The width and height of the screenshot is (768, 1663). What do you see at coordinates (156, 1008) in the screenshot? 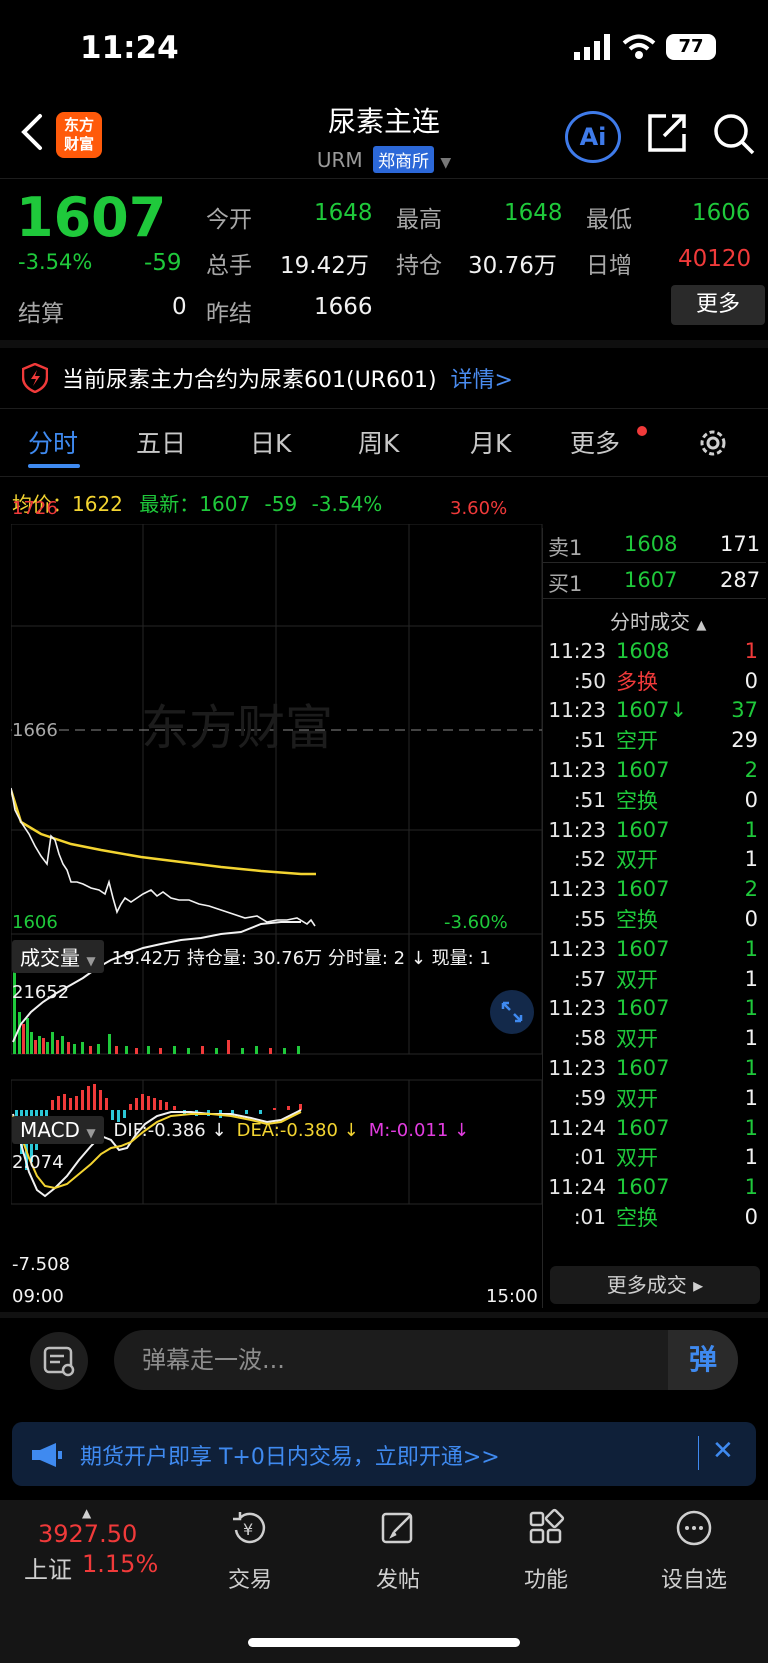
I see `volume-bars` at bounding box center [156, 1008].